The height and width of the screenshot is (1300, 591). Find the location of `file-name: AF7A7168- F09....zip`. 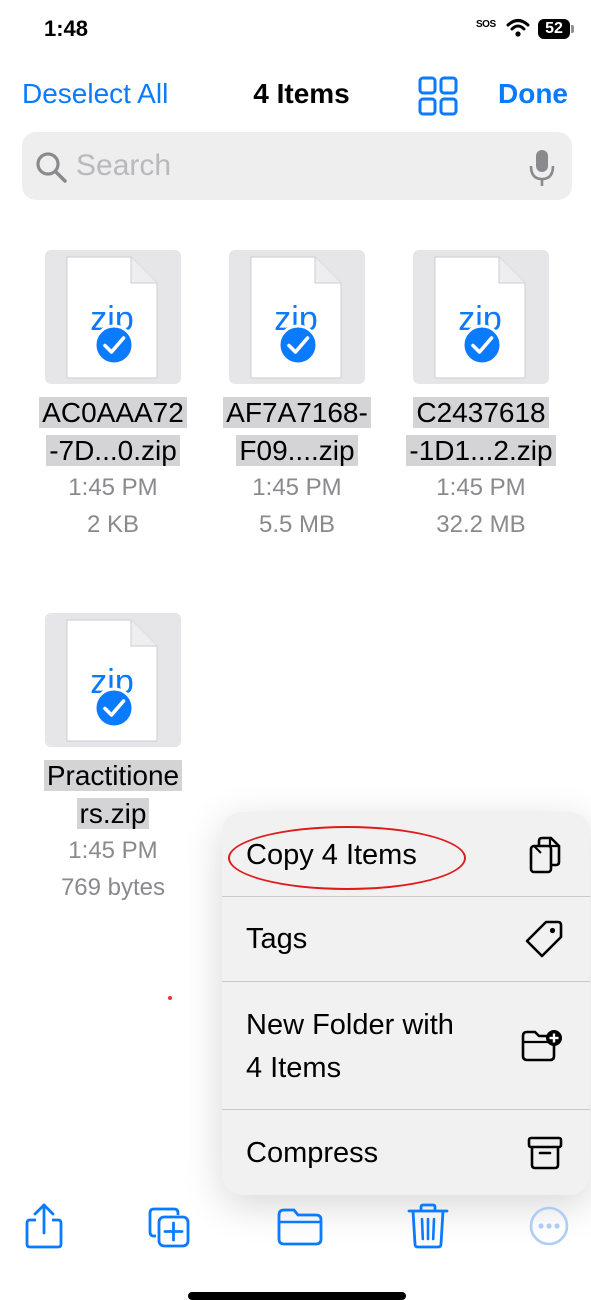

file-name: AF7A7168- F09....zip is located at coordinates (297, 432).